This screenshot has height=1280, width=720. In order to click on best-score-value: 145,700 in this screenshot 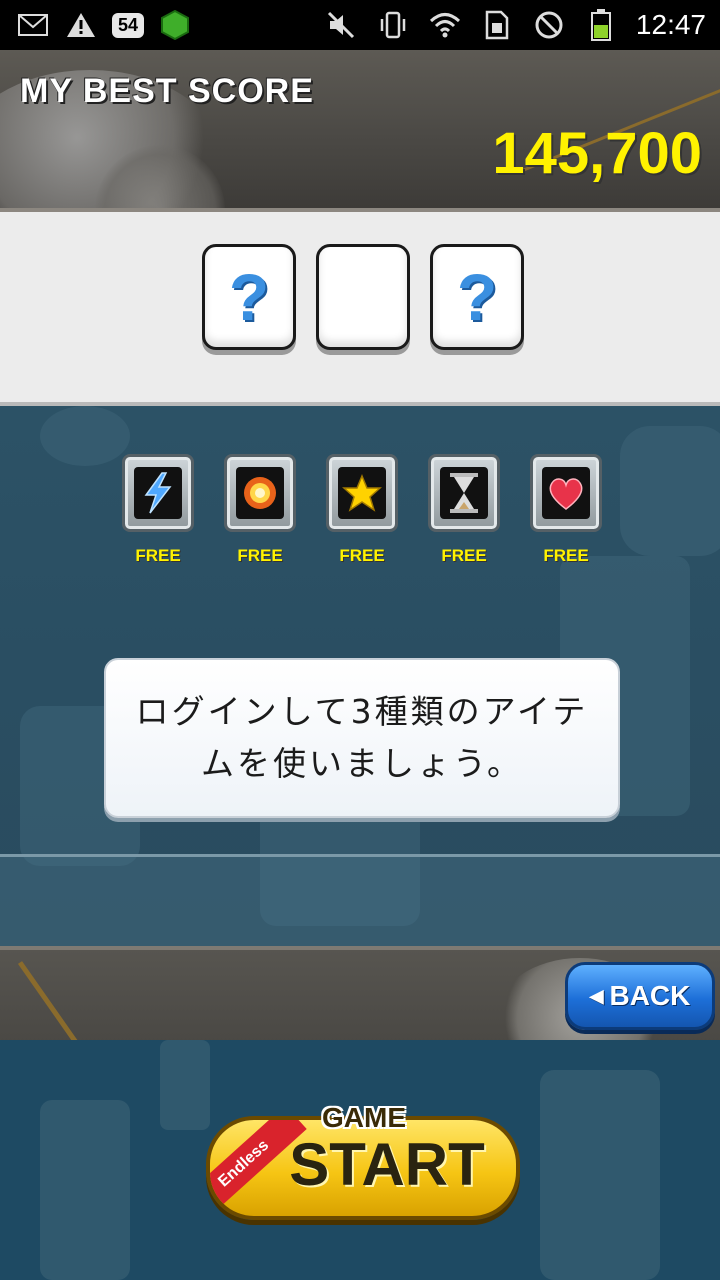, I will do `click(597, 153)`.